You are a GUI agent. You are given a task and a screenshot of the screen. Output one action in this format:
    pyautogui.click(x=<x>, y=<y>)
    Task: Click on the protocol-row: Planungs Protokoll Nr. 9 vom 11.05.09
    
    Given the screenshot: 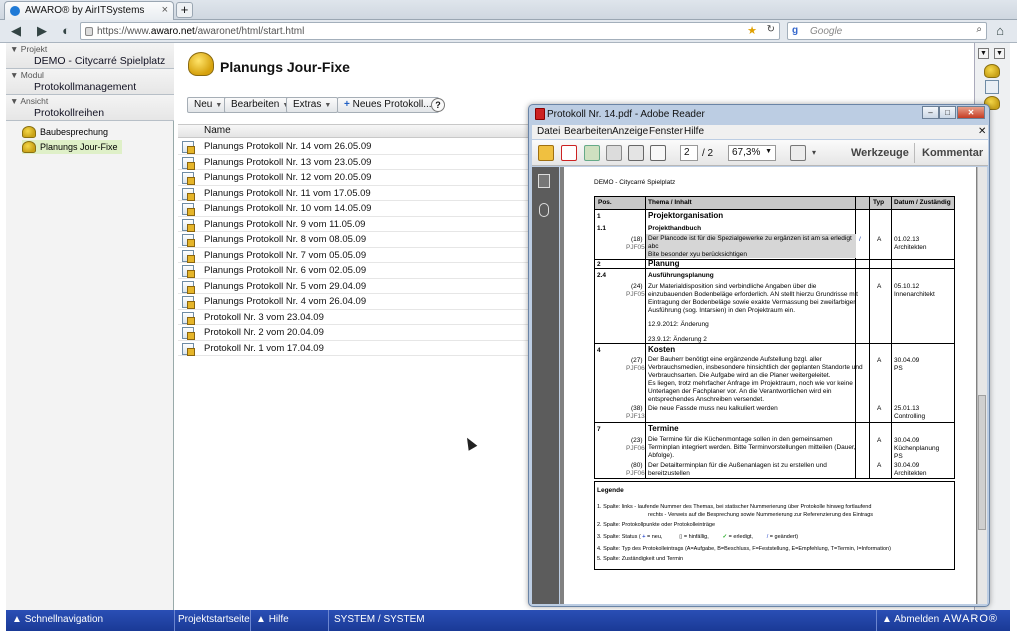 What is the action you would take?
    pyautogui.click(x=354, y=224)
    